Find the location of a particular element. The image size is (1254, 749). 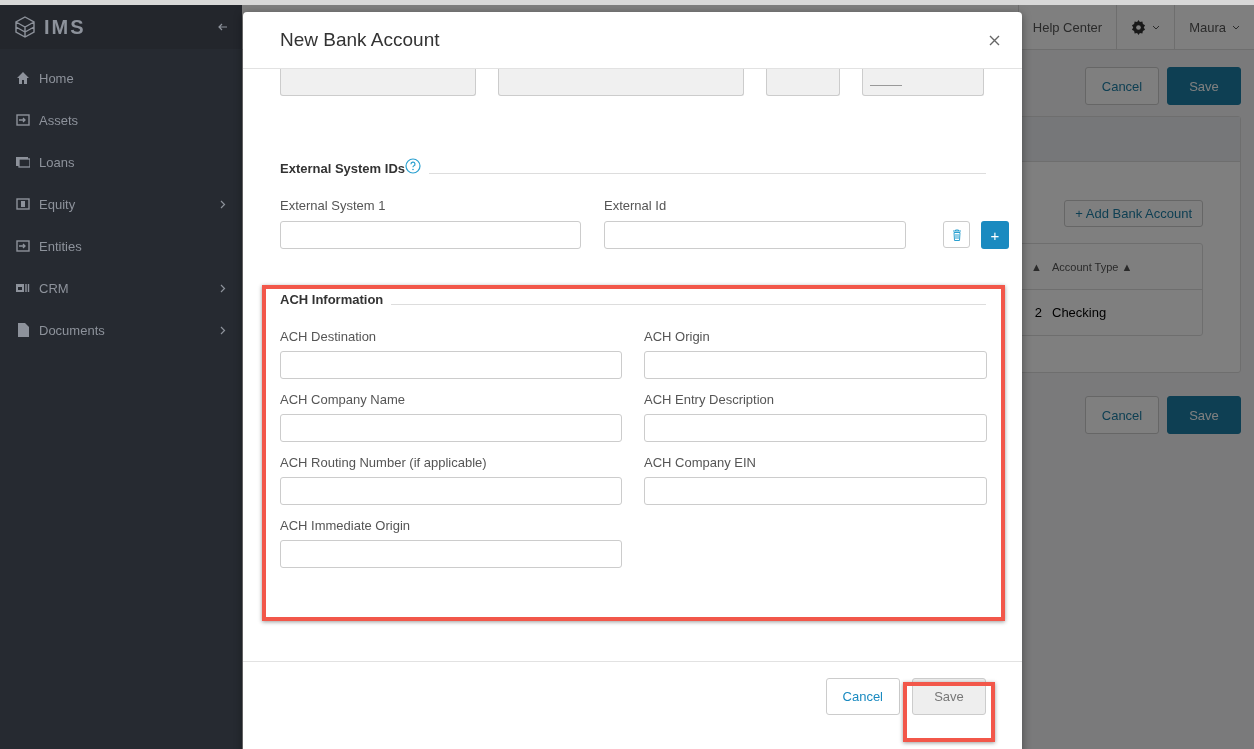

sidebar-item: Documents is located at coordinates (121, 330).